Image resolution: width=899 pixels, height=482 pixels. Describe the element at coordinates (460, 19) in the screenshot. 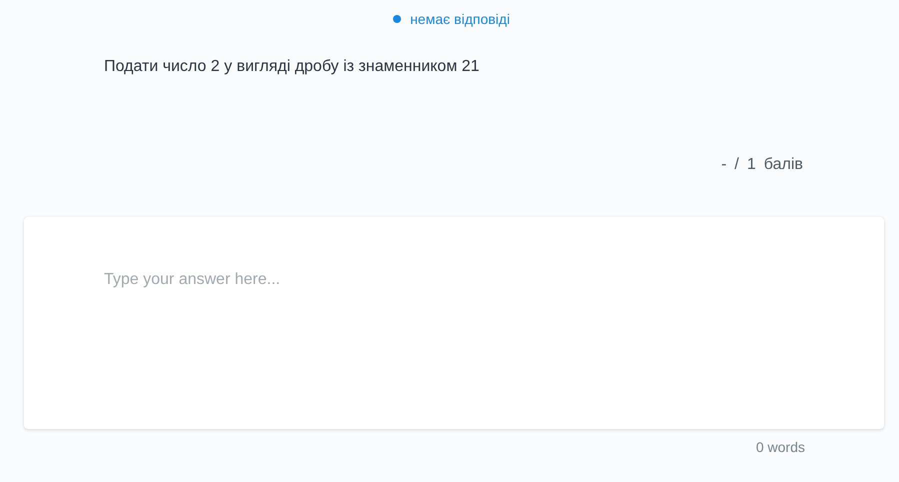

I see `status-label: немає відповіді` at that location.